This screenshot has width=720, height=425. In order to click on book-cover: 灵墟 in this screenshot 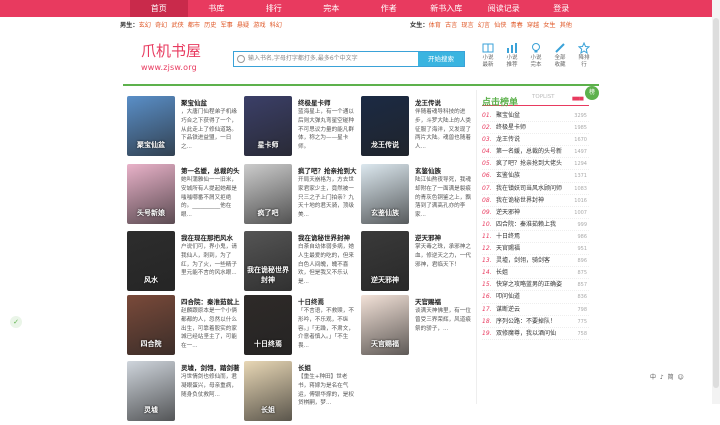, I will do `click(151, 391)`.